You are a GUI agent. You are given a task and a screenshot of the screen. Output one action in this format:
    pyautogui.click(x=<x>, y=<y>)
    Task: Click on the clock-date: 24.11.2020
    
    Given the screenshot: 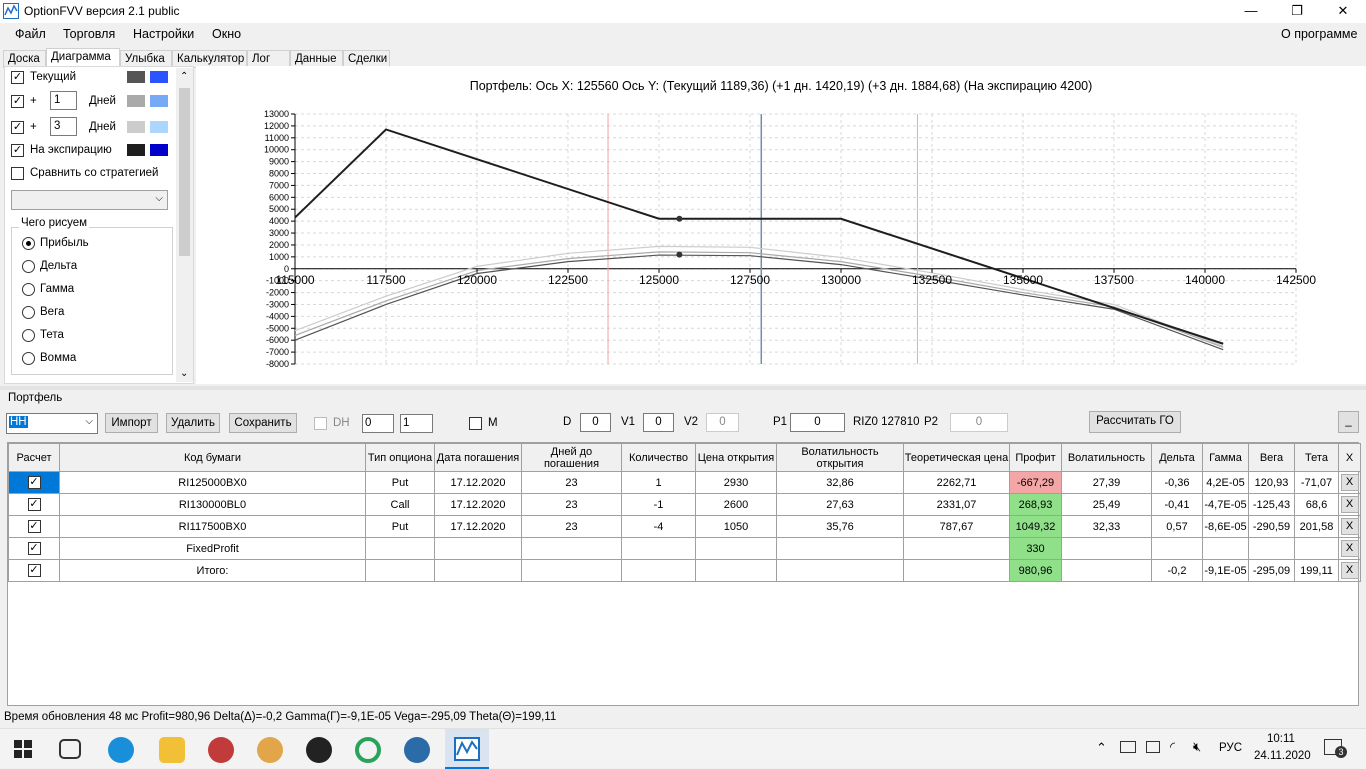 What is the action you would take?
    pyautogui.click(x=1282, y=756)
    